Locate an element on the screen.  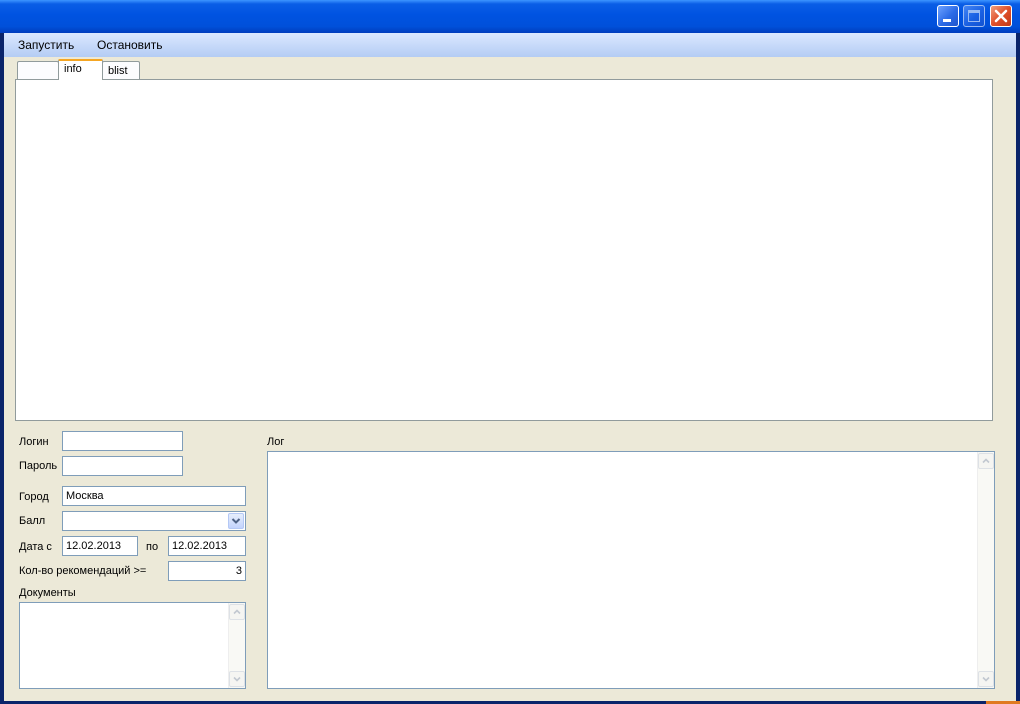
menu-bar: Запустить Остановить is located at coordinates (510, 45).